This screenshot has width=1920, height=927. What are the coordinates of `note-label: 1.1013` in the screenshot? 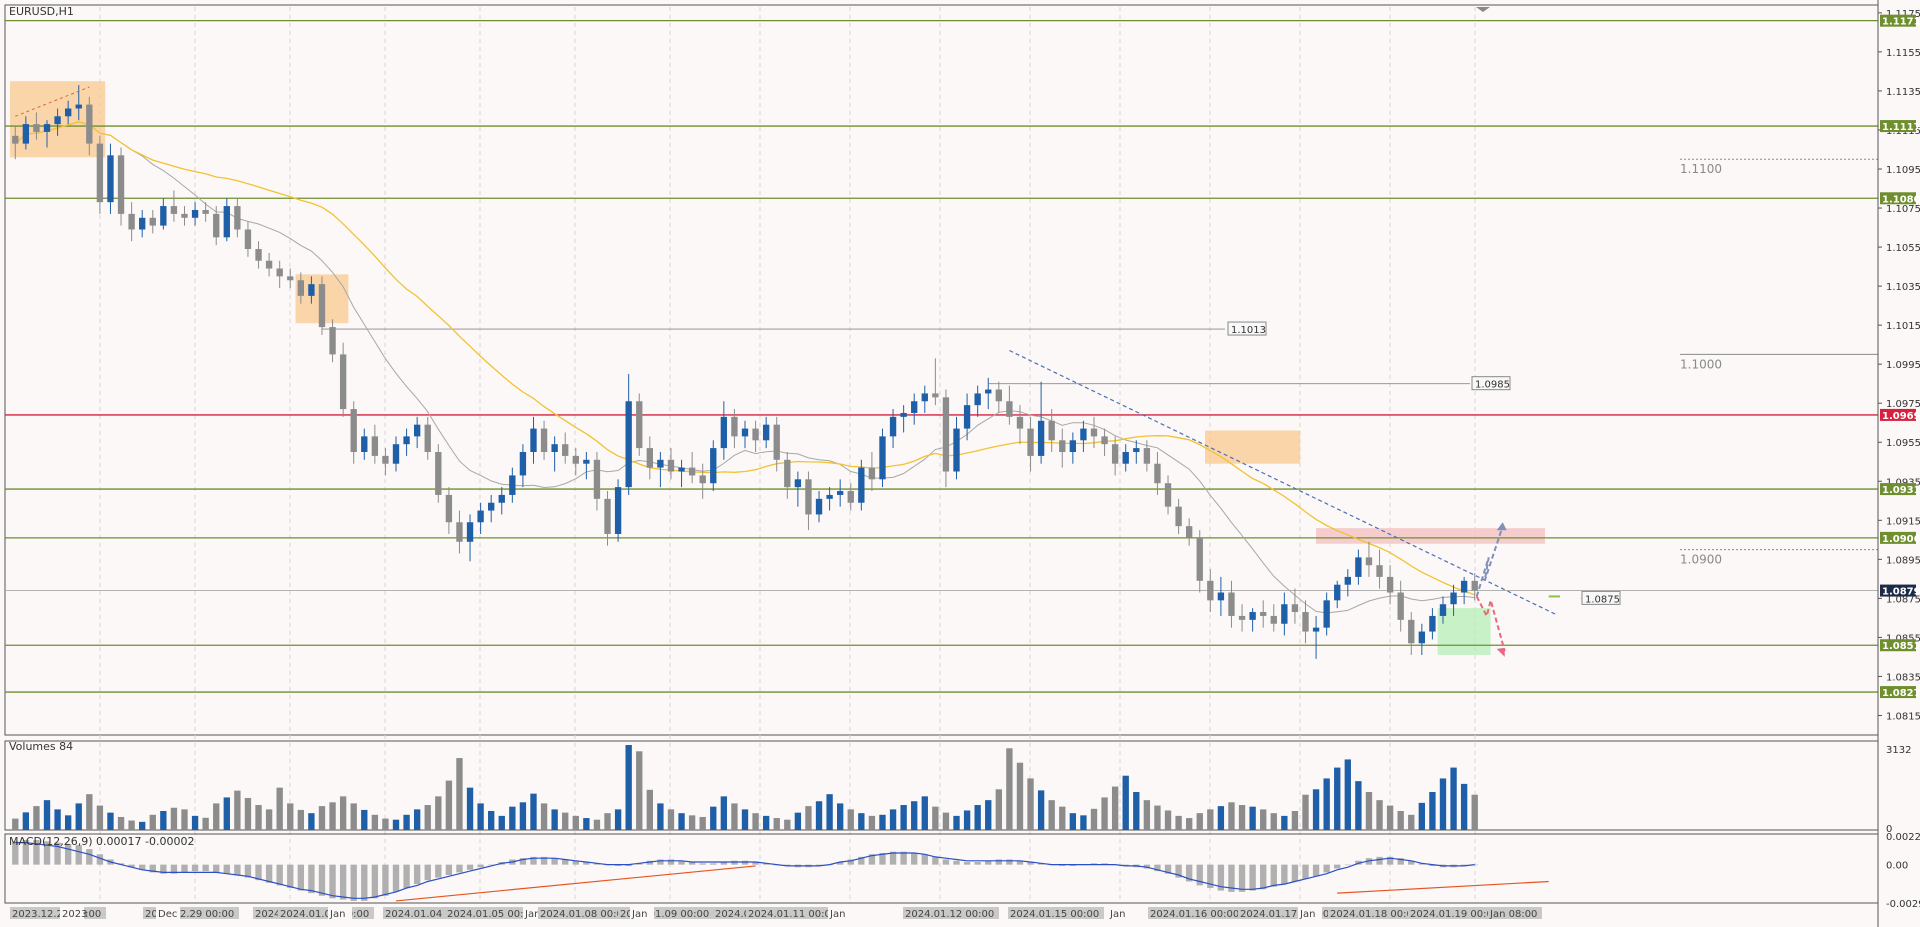 It's located at (1248, 330).